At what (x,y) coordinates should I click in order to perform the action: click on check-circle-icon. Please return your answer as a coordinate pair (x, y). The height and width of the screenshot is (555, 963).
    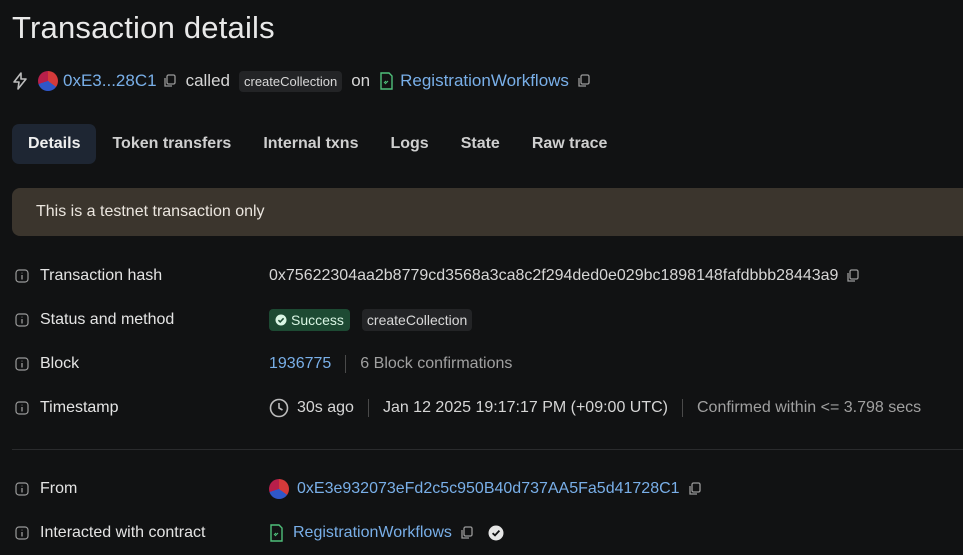
    Looking at the image, I should click on (281, 320).